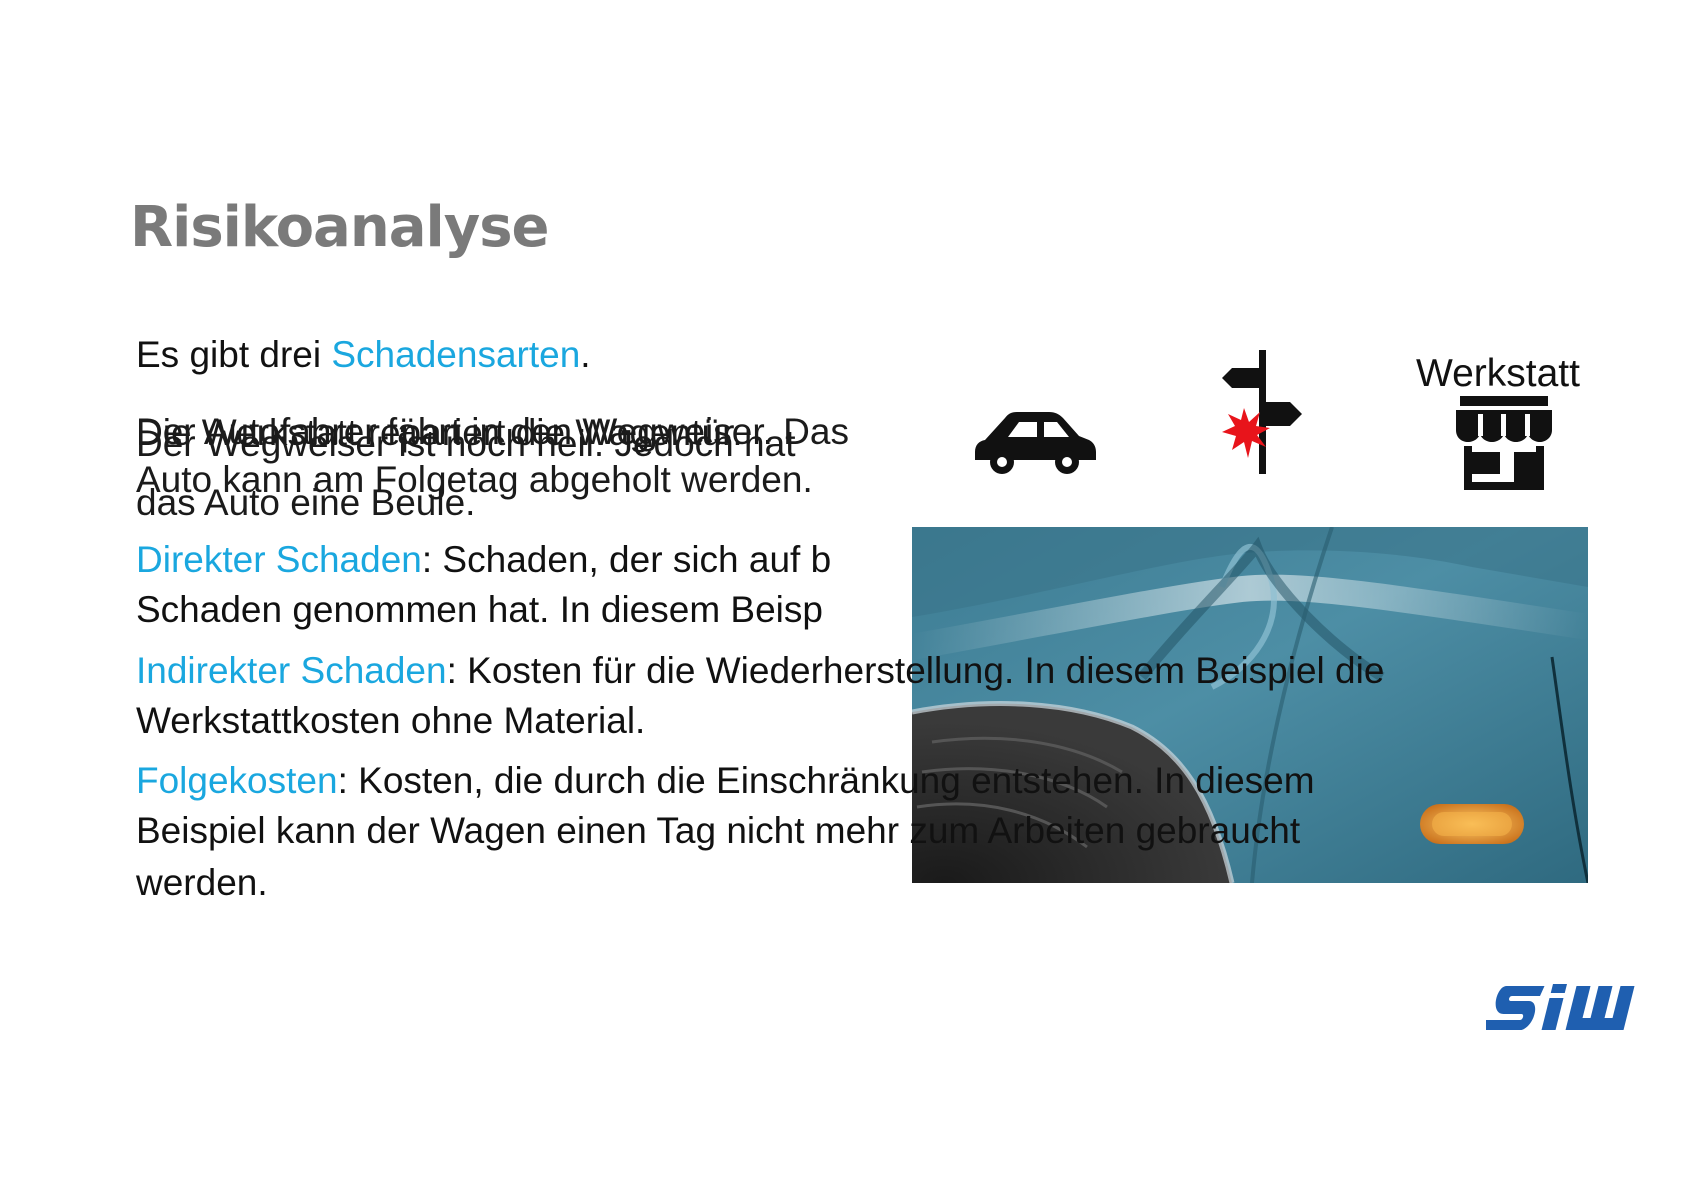  What do you see at coordinates (1265, 414) in the screenshot?
I see `signpost-crash-icon` at bounding box center [1265, 414].